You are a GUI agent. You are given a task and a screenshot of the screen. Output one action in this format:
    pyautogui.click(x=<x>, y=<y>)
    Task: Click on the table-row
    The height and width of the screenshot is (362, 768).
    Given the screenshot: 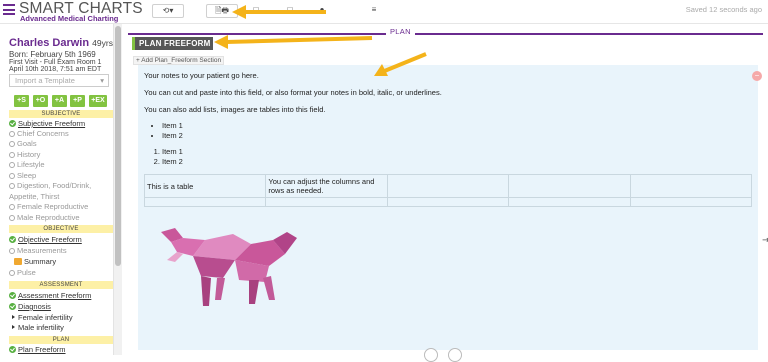 What is the action you would take?
    pyautogui.click(x=448, y=202)
    